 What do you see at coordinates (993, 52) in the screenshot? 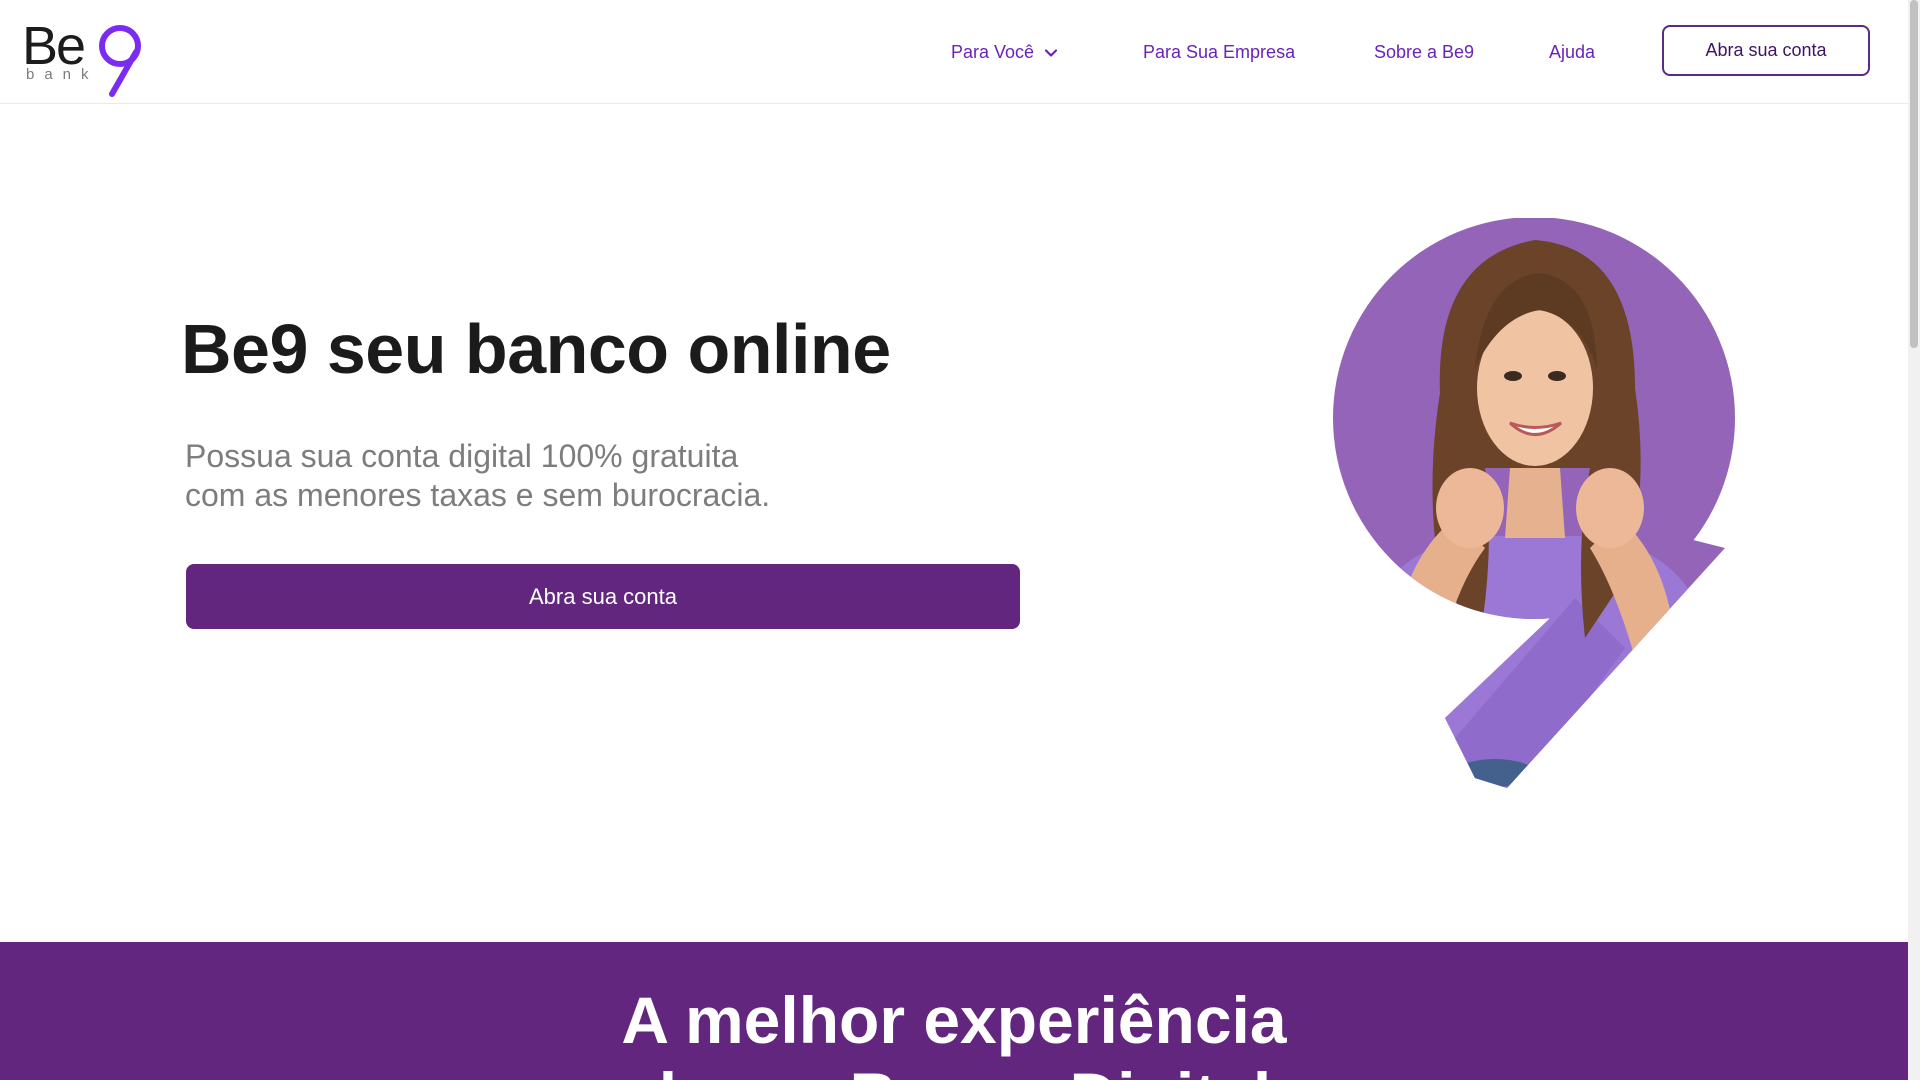
I see `nav-para-voce-label: Para Você` at bounding box center [993, 52].